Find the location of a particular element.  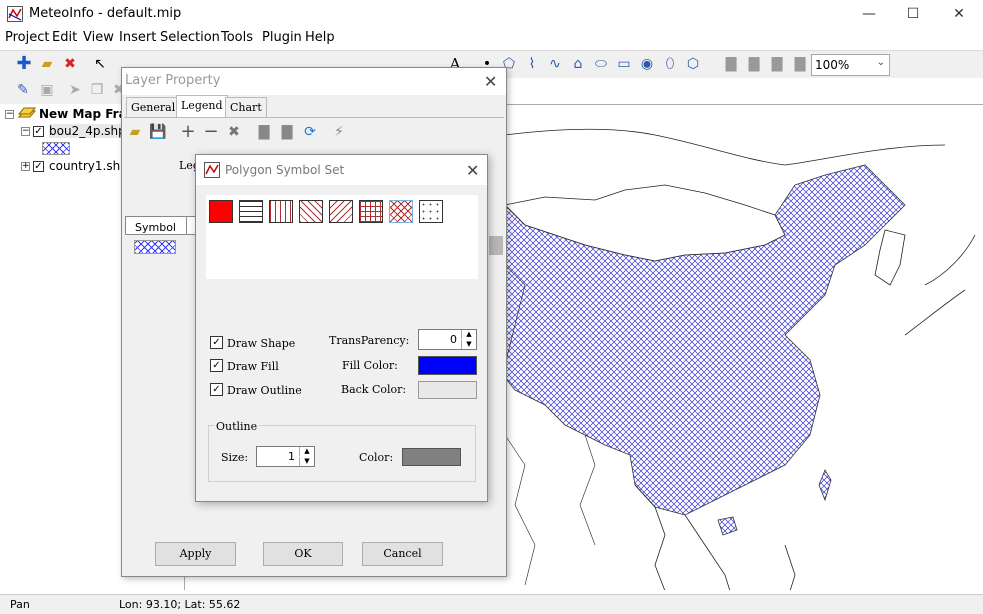

select-pointer-icon: ↖ is located at coordinates (100, 64).